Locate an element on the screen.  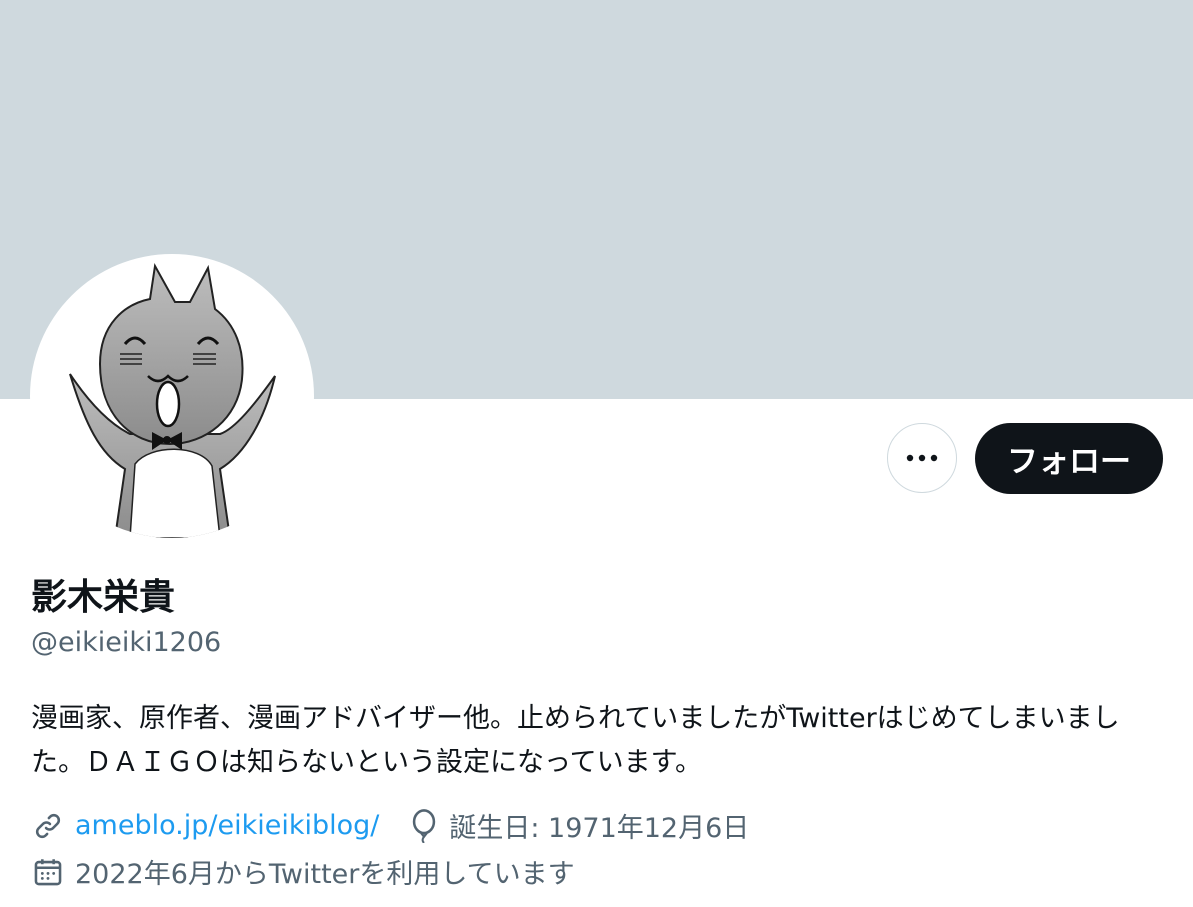
joined-item: 2022年6月からTwitterを利用しています is located at coordinates (303, 871).